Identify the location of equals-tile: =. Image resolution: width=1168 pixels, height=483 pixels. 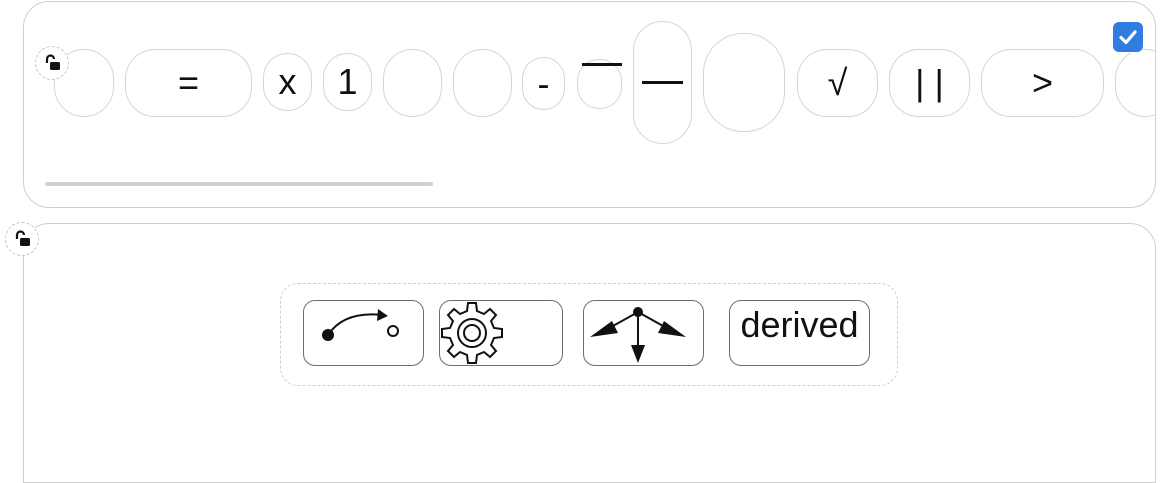
(188, 83).